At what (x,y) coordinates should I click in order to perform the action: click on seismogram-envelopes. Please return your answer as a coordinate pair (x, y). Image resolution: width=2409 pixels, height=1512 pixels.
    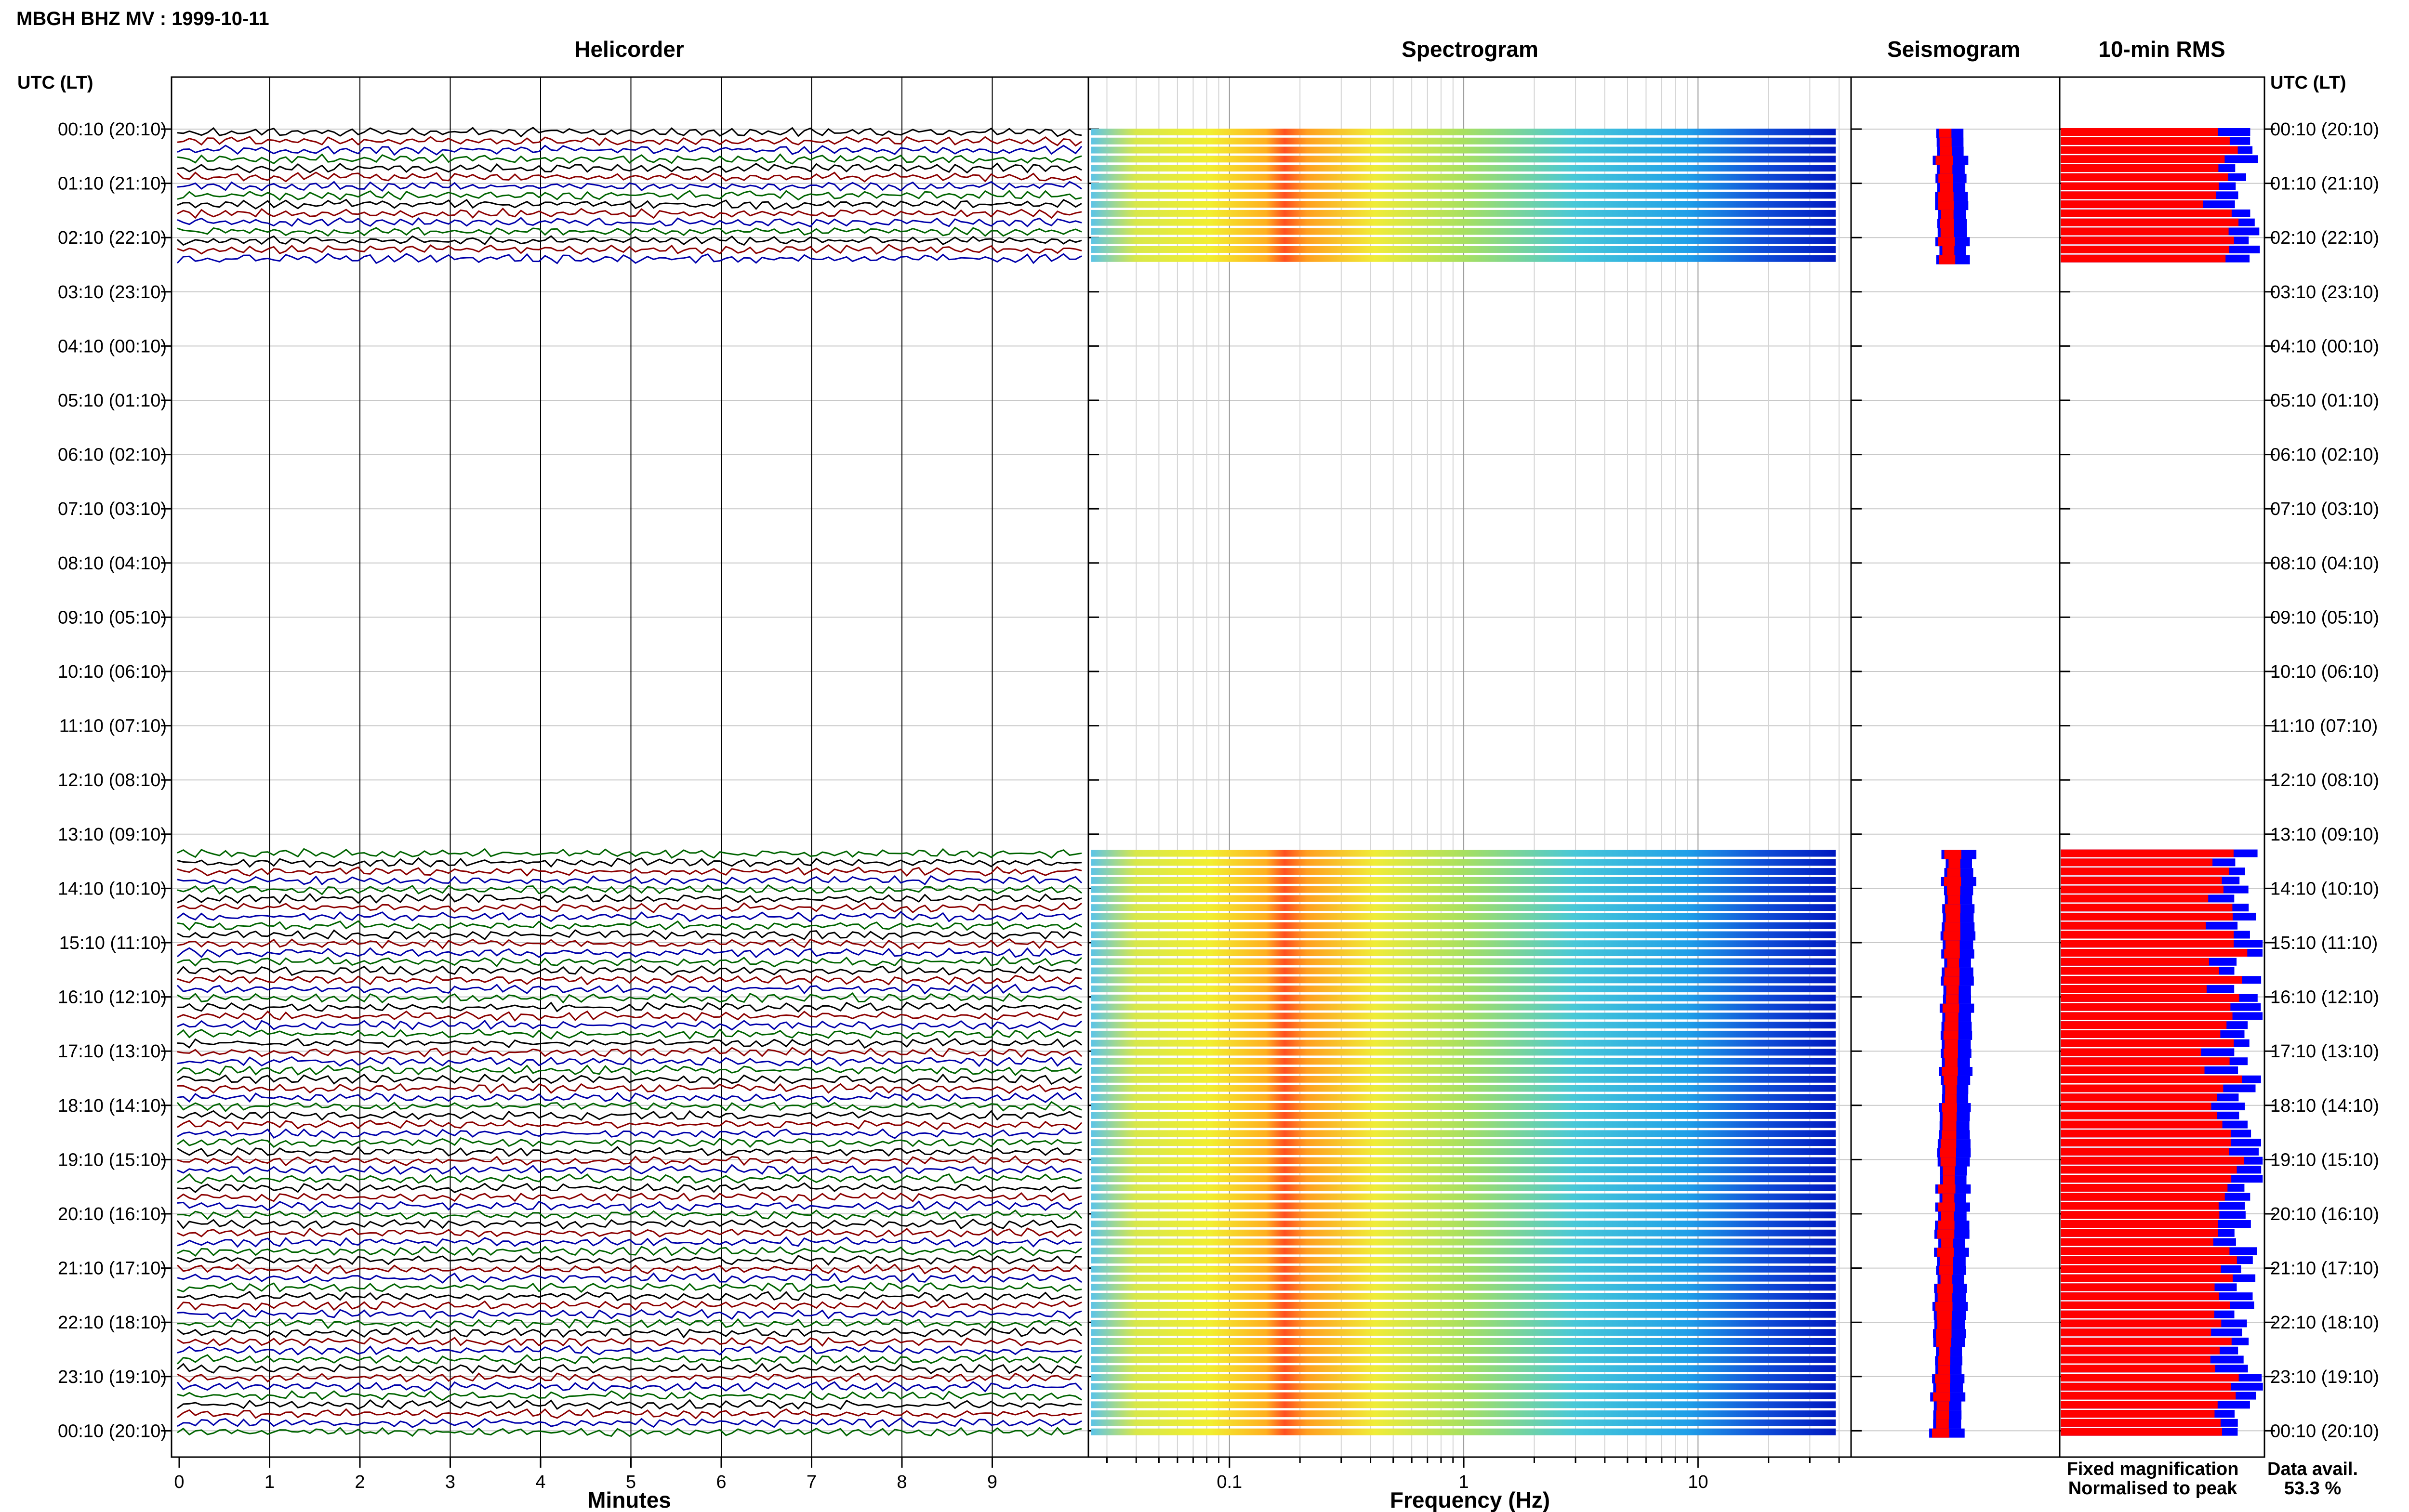
    Looking at the image, I should click on (1953, 783).